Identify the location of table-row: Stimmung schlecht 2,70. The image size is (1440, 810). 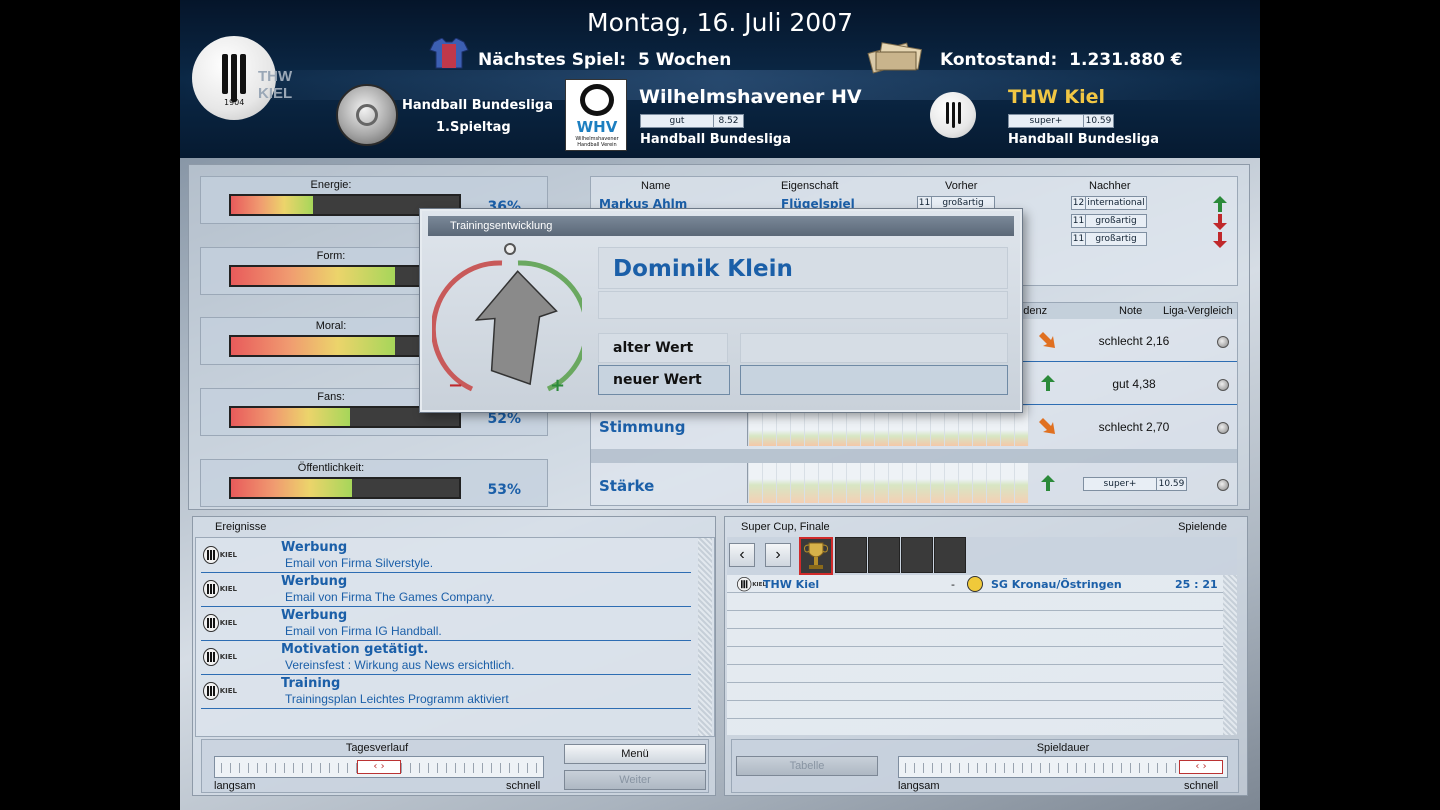
(914, 427).